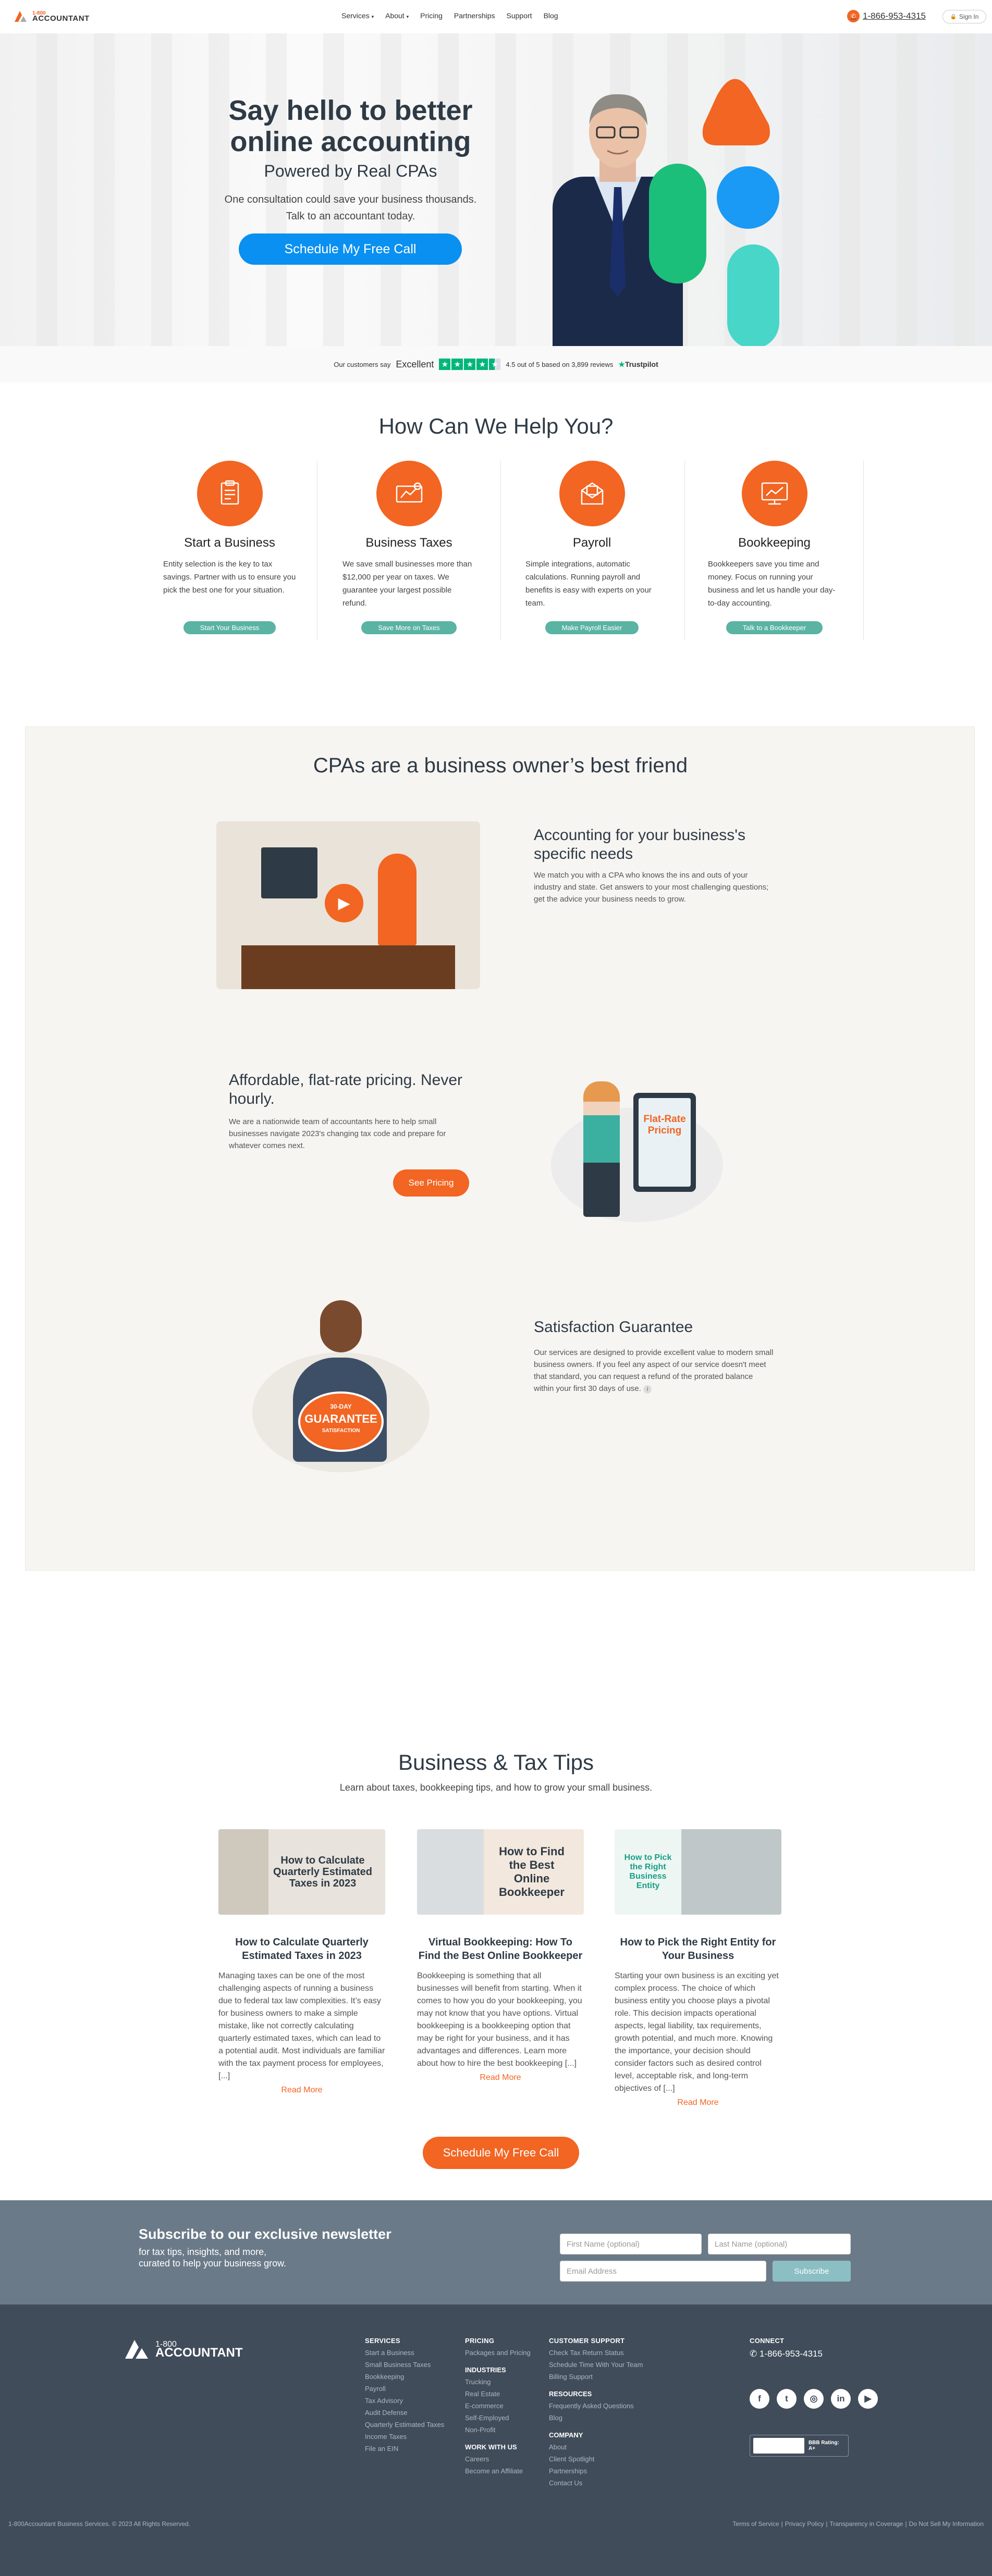 Image resolution: width=992 pixels, height=2576 pixels. What do you see at coordinates (775, 627) in the screenshot?
I see `bookkeeper-button: Talk to a Bookkeeper` at bounding box center [775, 627].